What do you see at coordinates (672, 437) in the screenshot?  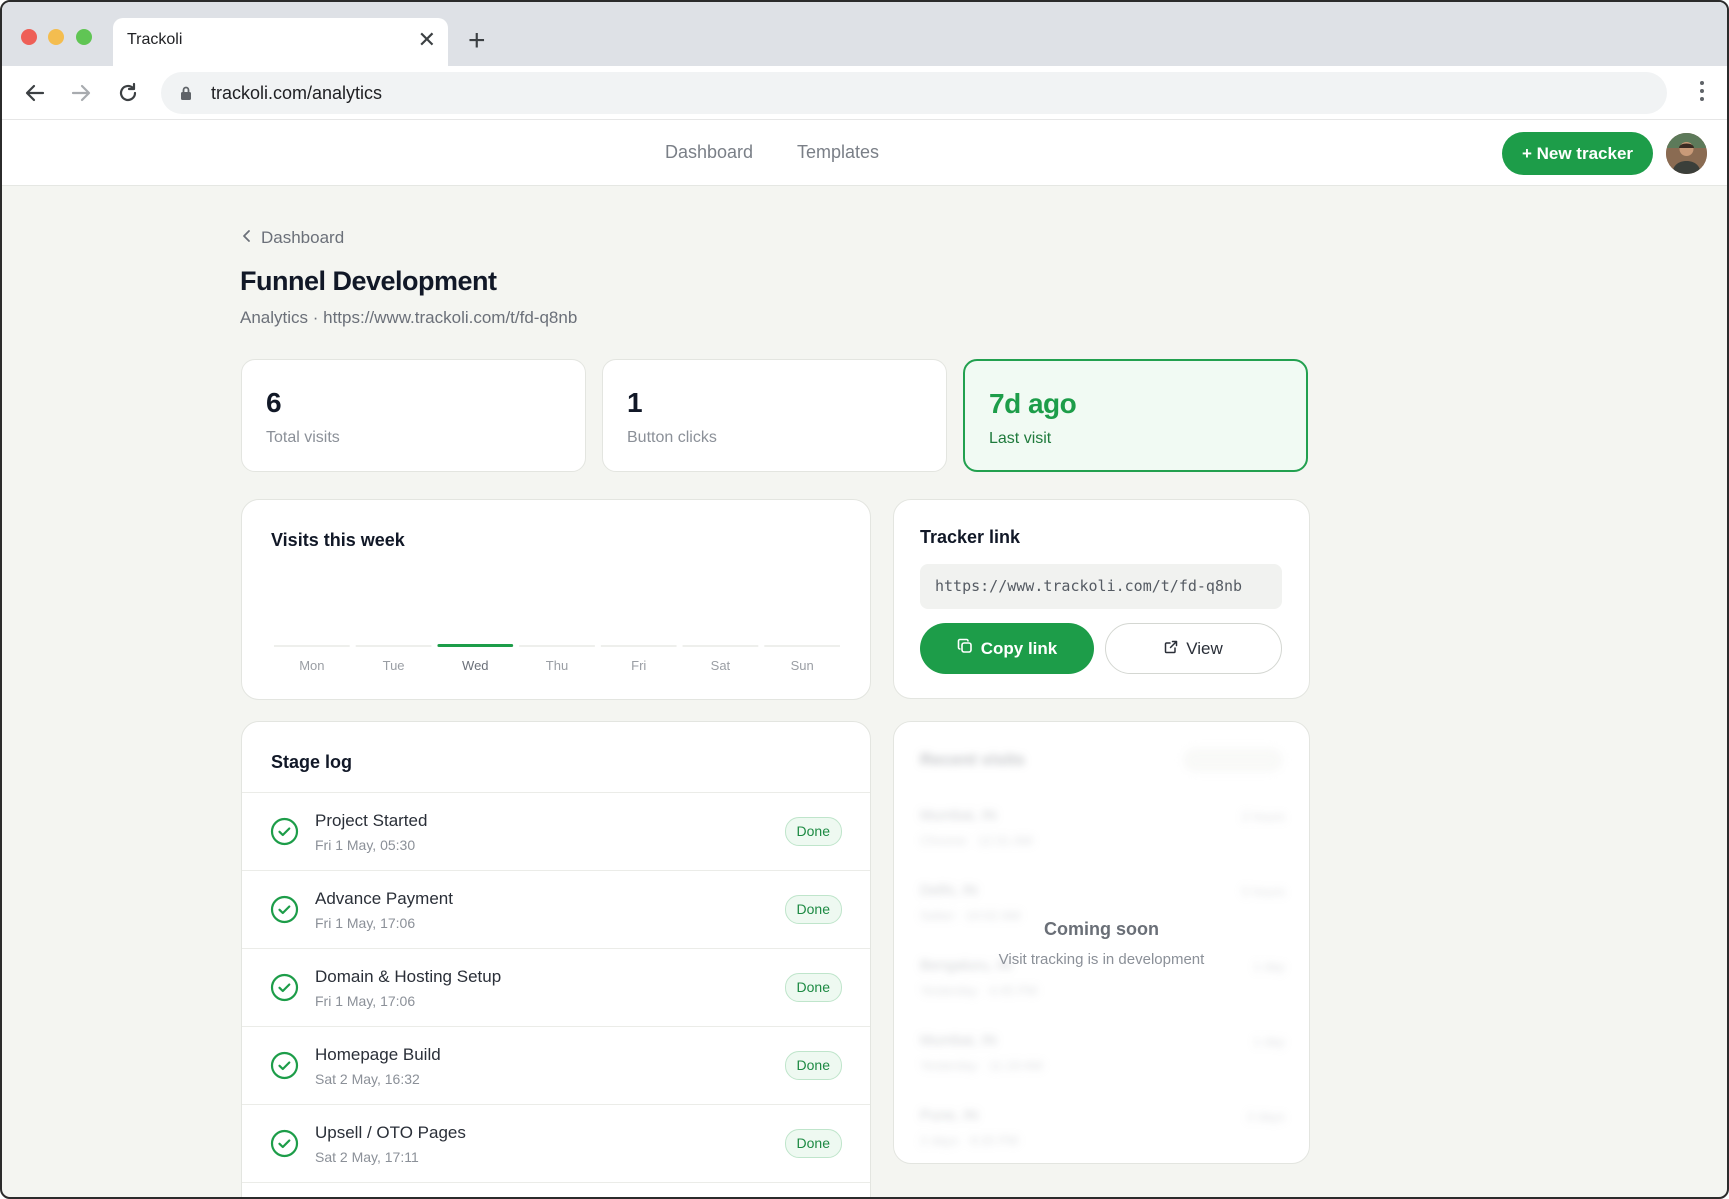 I see `stat-label: Button clicks` at bounding box center [672, 437].